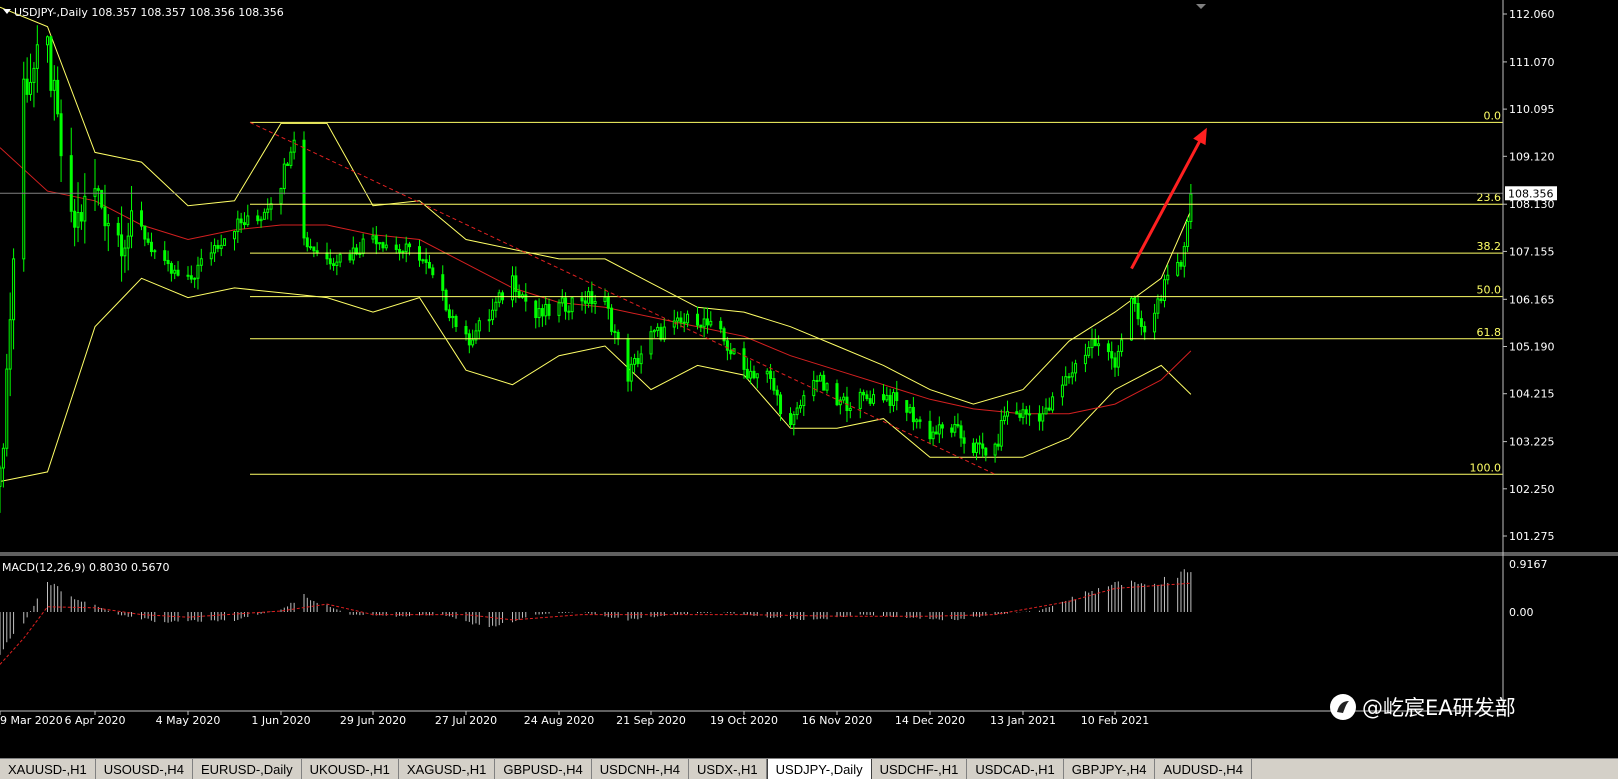  What do you see at coordinates (744, 720) in the screenshot?
I see `time-tick-label: 19 Oct 2020` at bounding box center [744, 720].